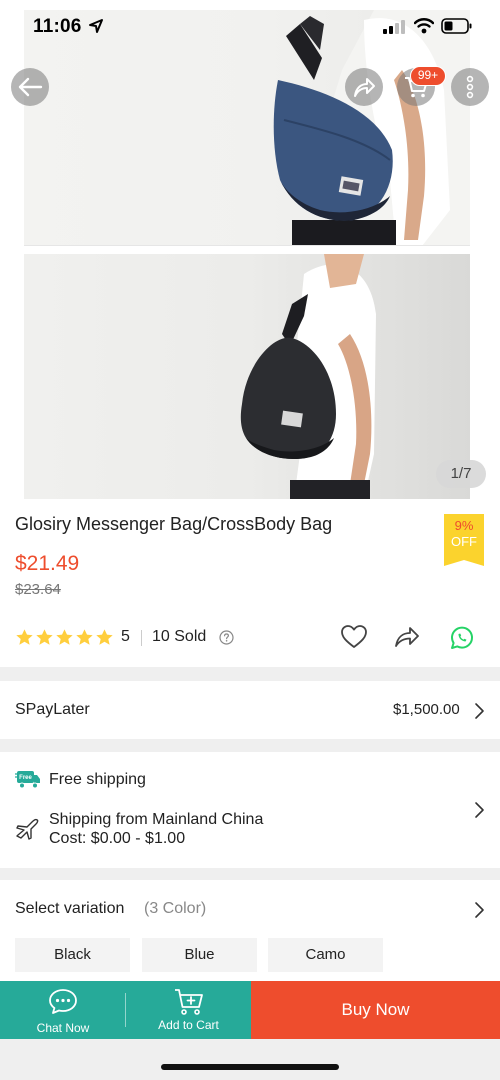 This screenshot has height=1080, width=500. Describe the element at coordinates (47, 563) in the screenshot. I see `current-price: $21.49` at that location.